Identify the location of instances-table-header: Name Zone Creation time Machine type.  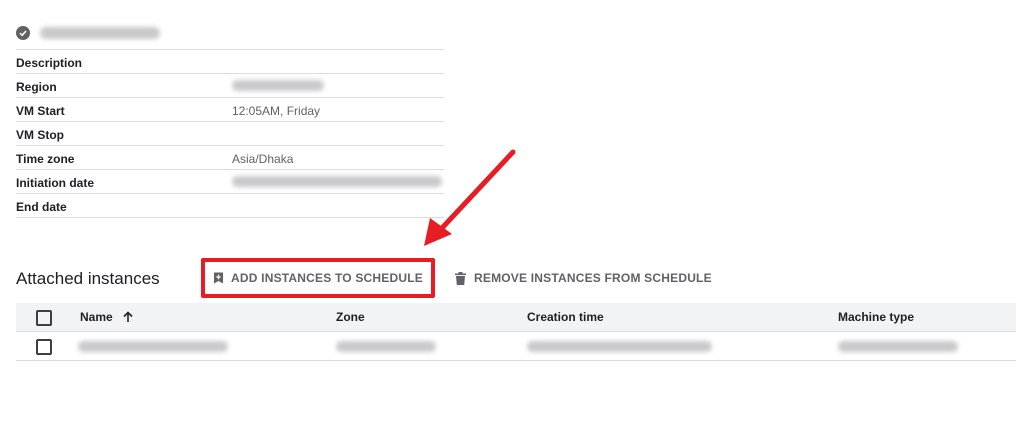
(516, 317).